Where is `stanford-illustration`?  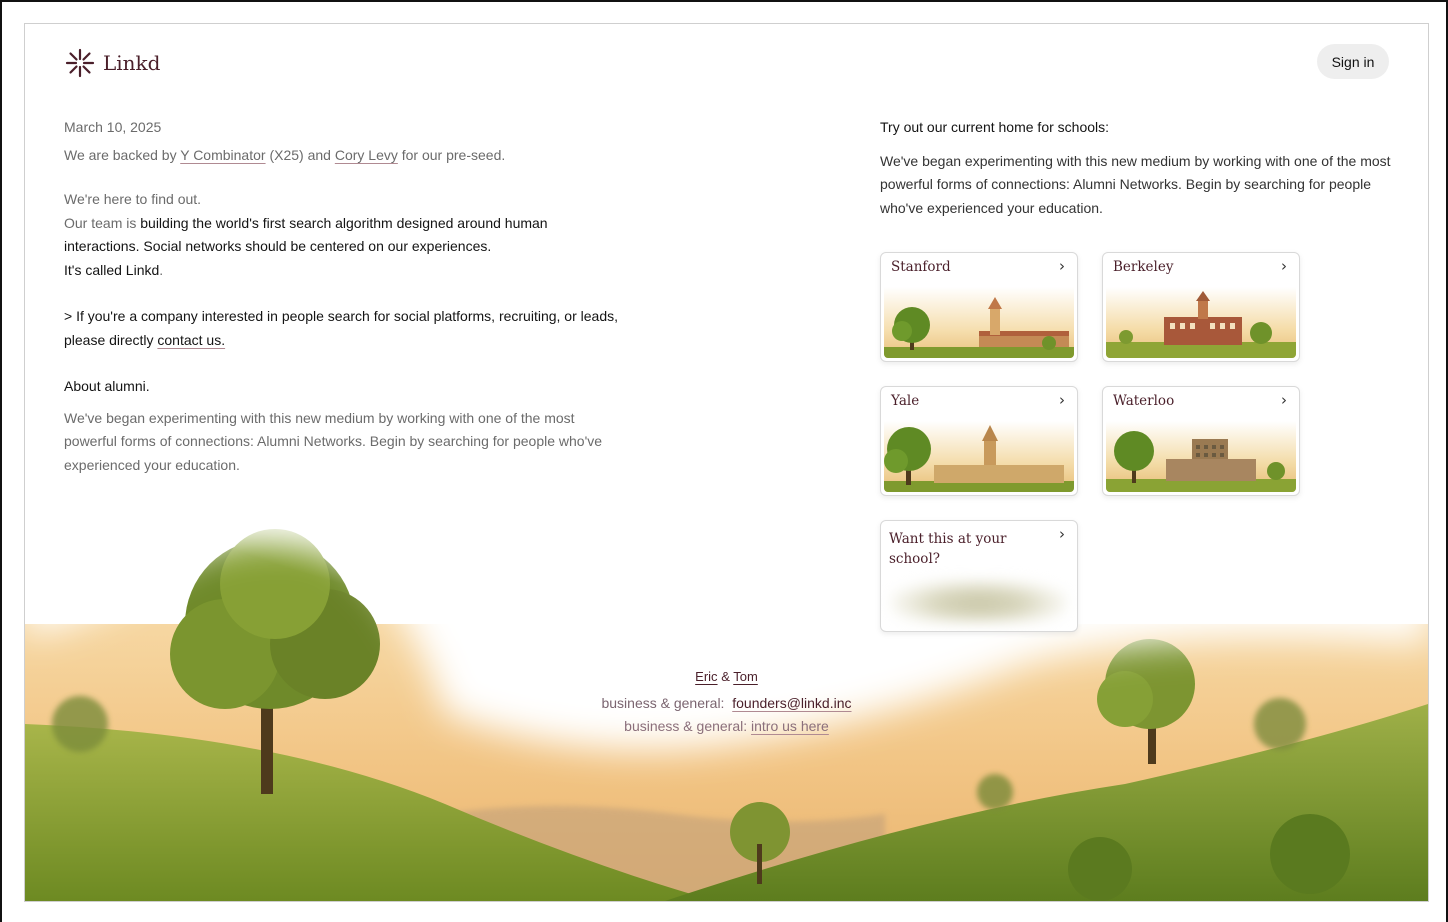
stanford-illustration is located at coordinates (979, 322).